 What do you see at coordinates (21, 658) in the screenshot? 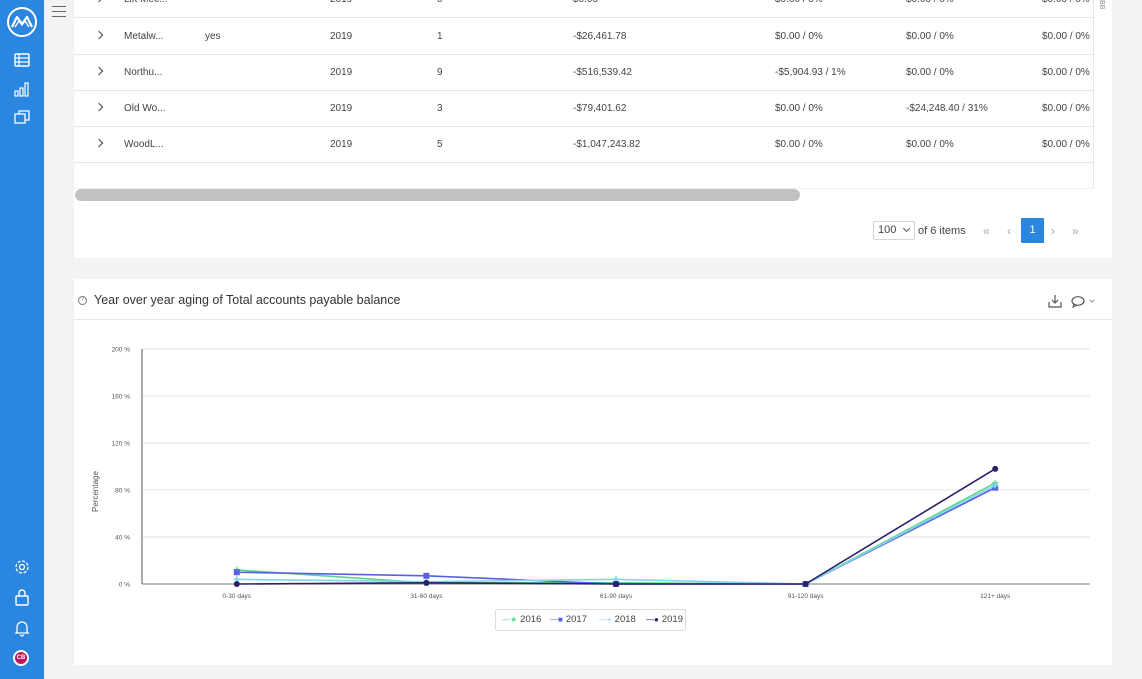
I see `avatar: CB` at bounding box center [21, 658].